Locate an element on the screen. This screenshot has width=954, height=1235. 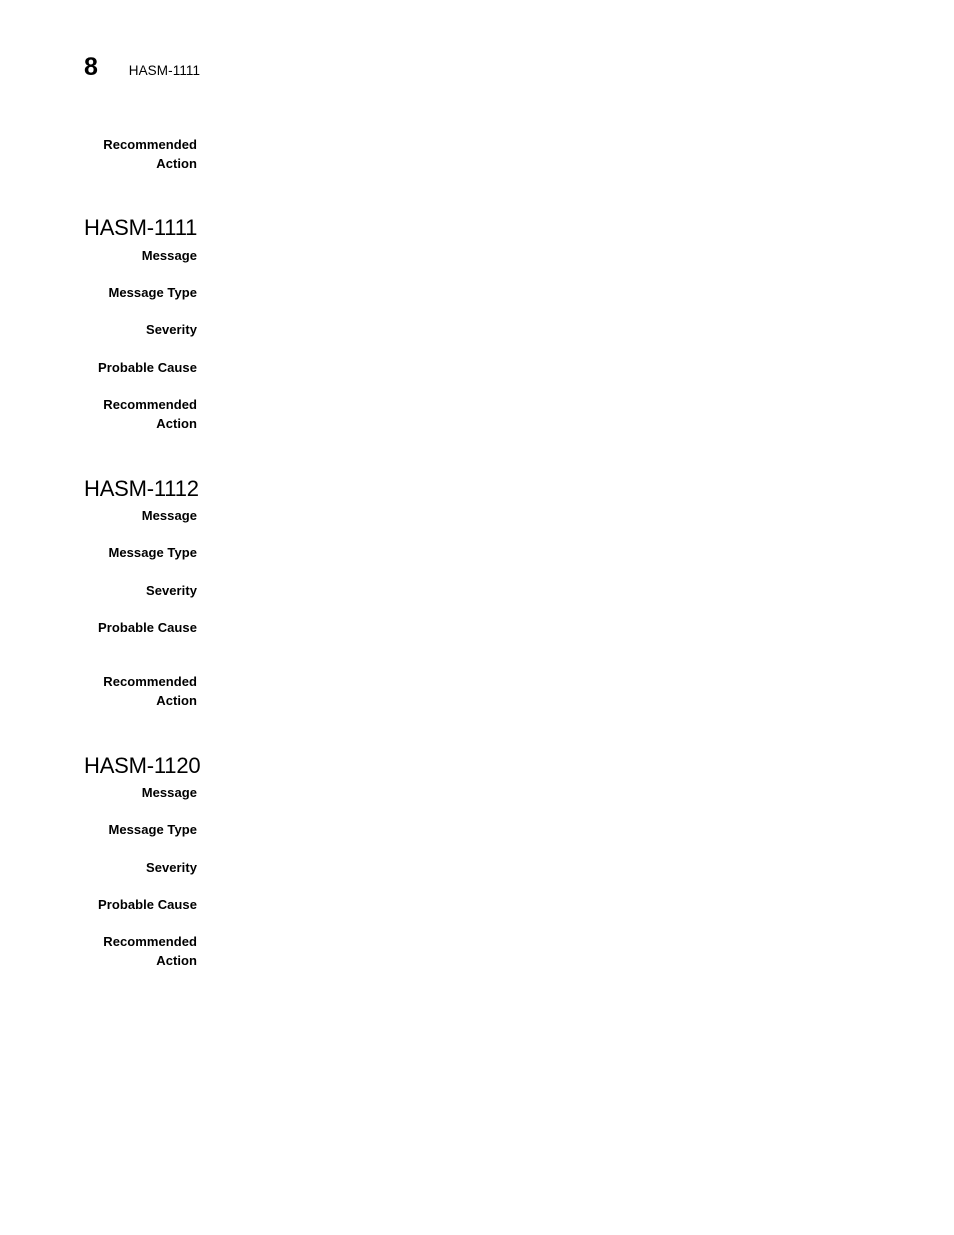
section-heading-hasm-1120: HASM-1120 is located at coordinates (142, 766).